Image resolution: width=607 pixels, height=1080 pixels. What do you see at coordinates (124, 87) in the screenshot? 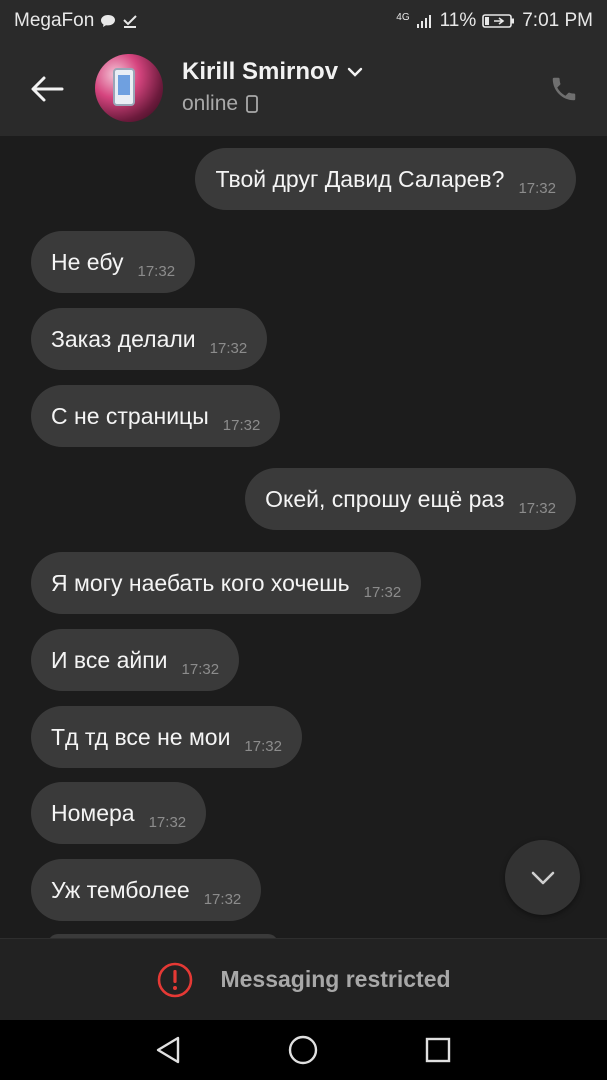
I see `avatar-image` at bounding box center [124, 87].